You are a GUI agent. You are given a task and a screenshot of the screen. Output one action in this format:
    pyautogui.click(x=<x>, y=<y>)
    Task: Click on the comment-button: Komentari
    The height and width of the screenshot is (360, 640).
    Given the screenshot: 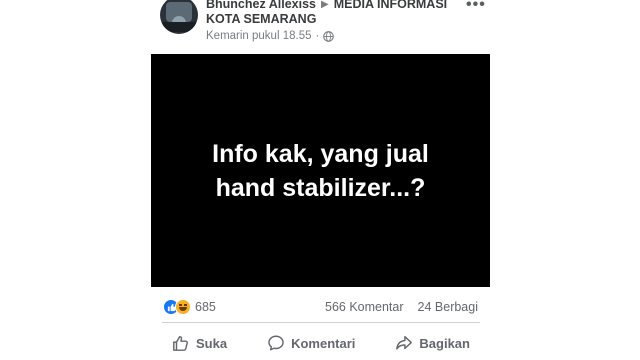 What is the action you would take?
    pyautogui.click(x=311, y=343)
    